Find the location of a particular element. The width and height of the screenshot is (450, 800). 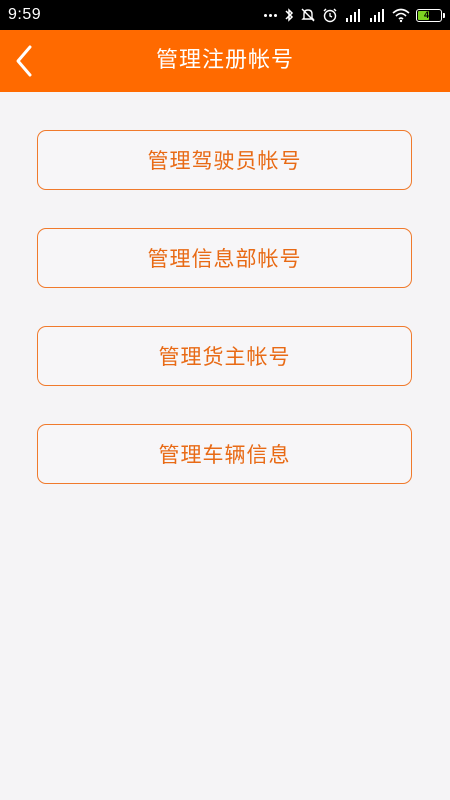

app-bar: 管理注册帐号 is located at coordinates (225, 61).